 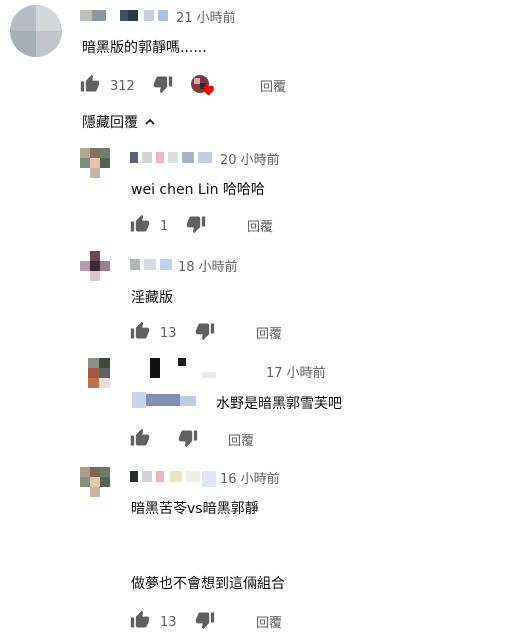 I want to click on comment-time: 21 小時前, so click(x=206, y=16).